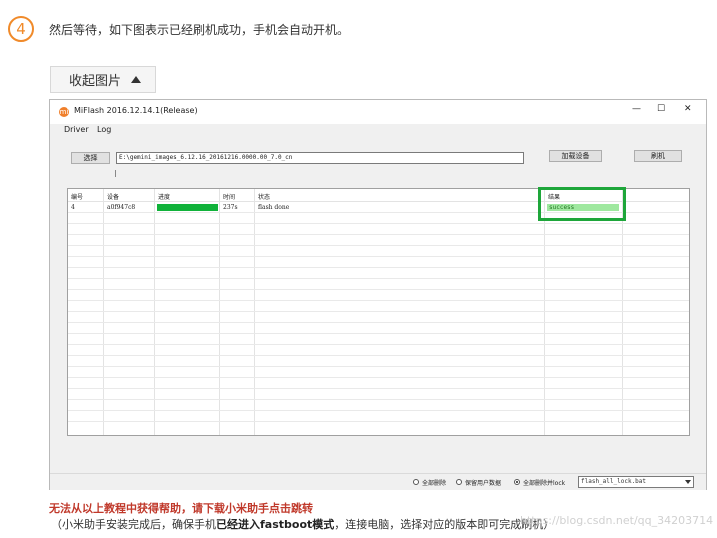 The height and width of the screenshot is (538, 717). I want to click on cell-device: a0f947c8, so click(121, 207).